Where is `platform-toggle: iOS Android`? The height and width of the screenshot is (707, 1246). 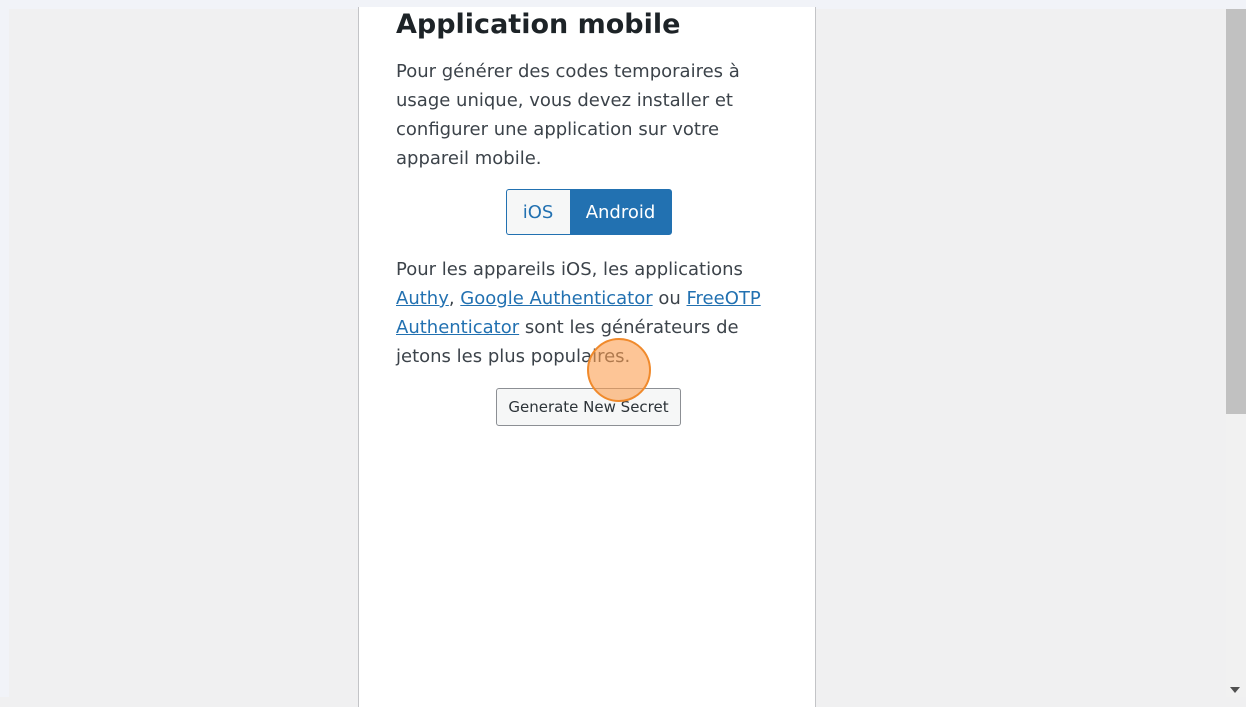 platform-toggle: iOS Android is located at coordinates (588, 212).